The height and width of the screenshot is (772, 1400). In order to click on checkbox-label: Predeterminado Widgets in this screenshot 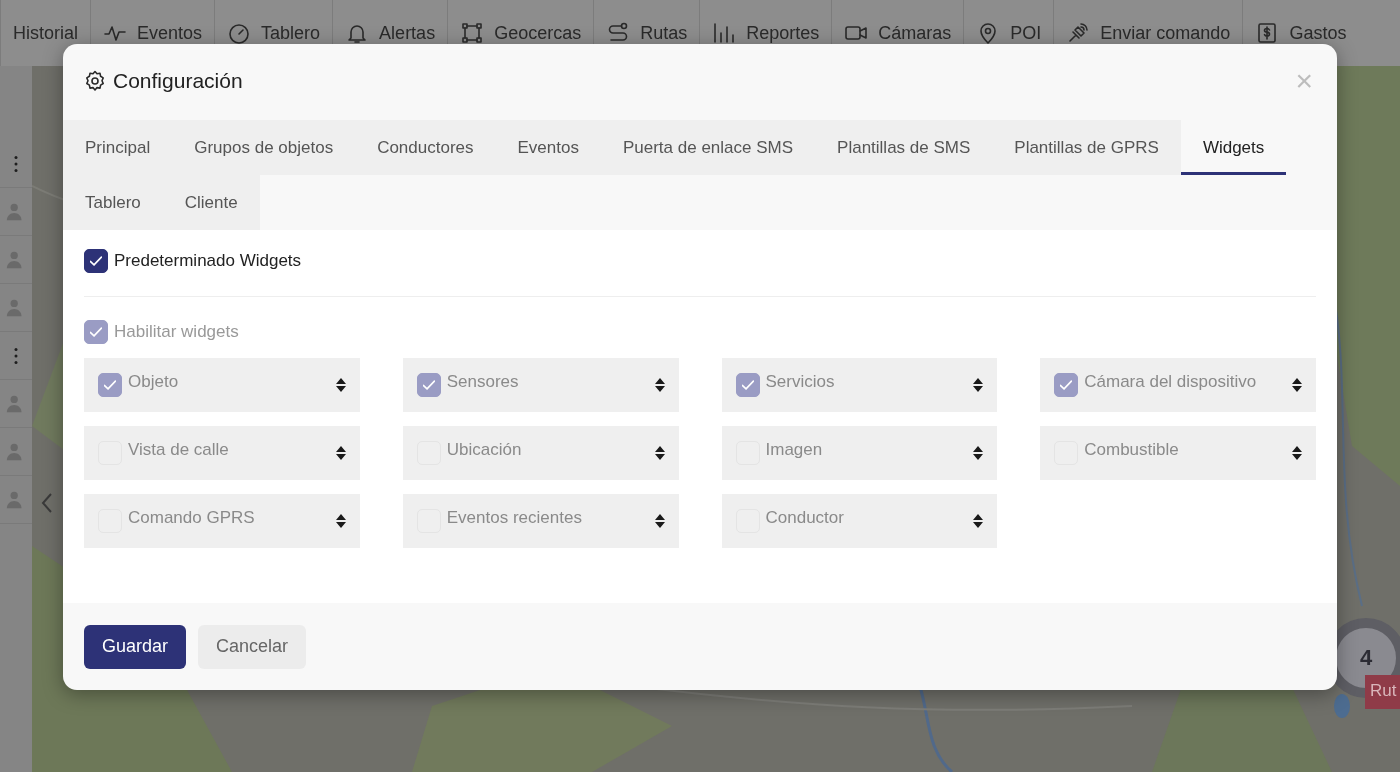, I will do `click(208, 261)`.